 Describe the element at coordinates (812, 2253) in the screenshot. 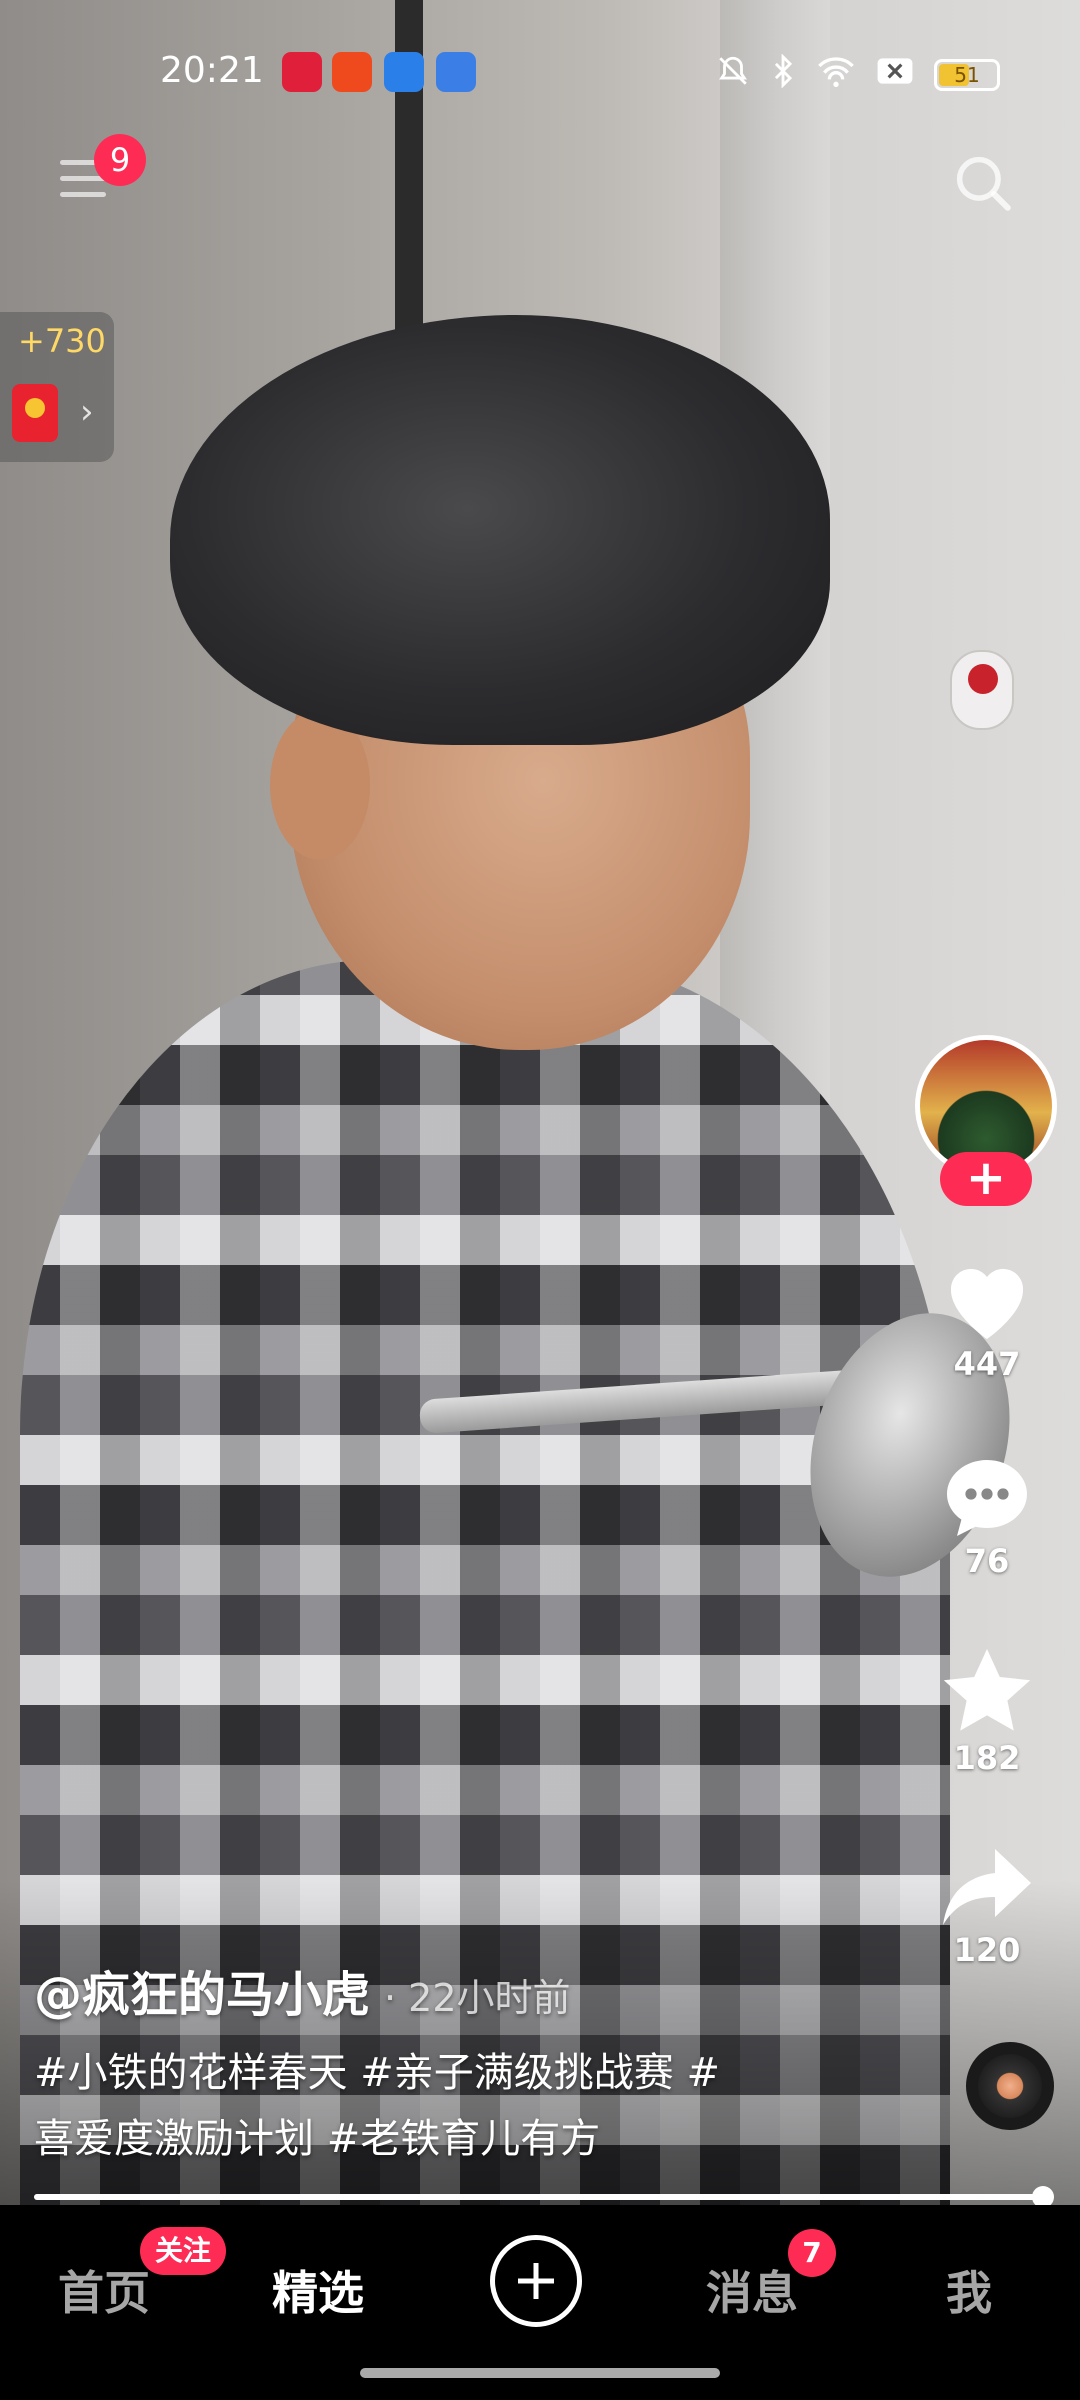

I see `messages-badge: 7` at that location.